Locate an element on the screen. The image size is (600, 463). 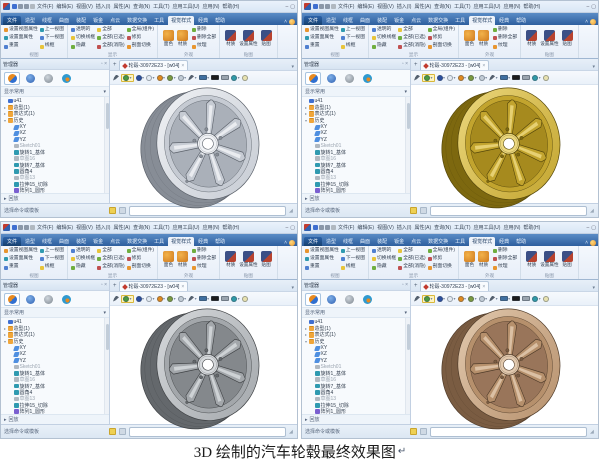
menu-item: 视图(V) is located at coordinates (84, 6).